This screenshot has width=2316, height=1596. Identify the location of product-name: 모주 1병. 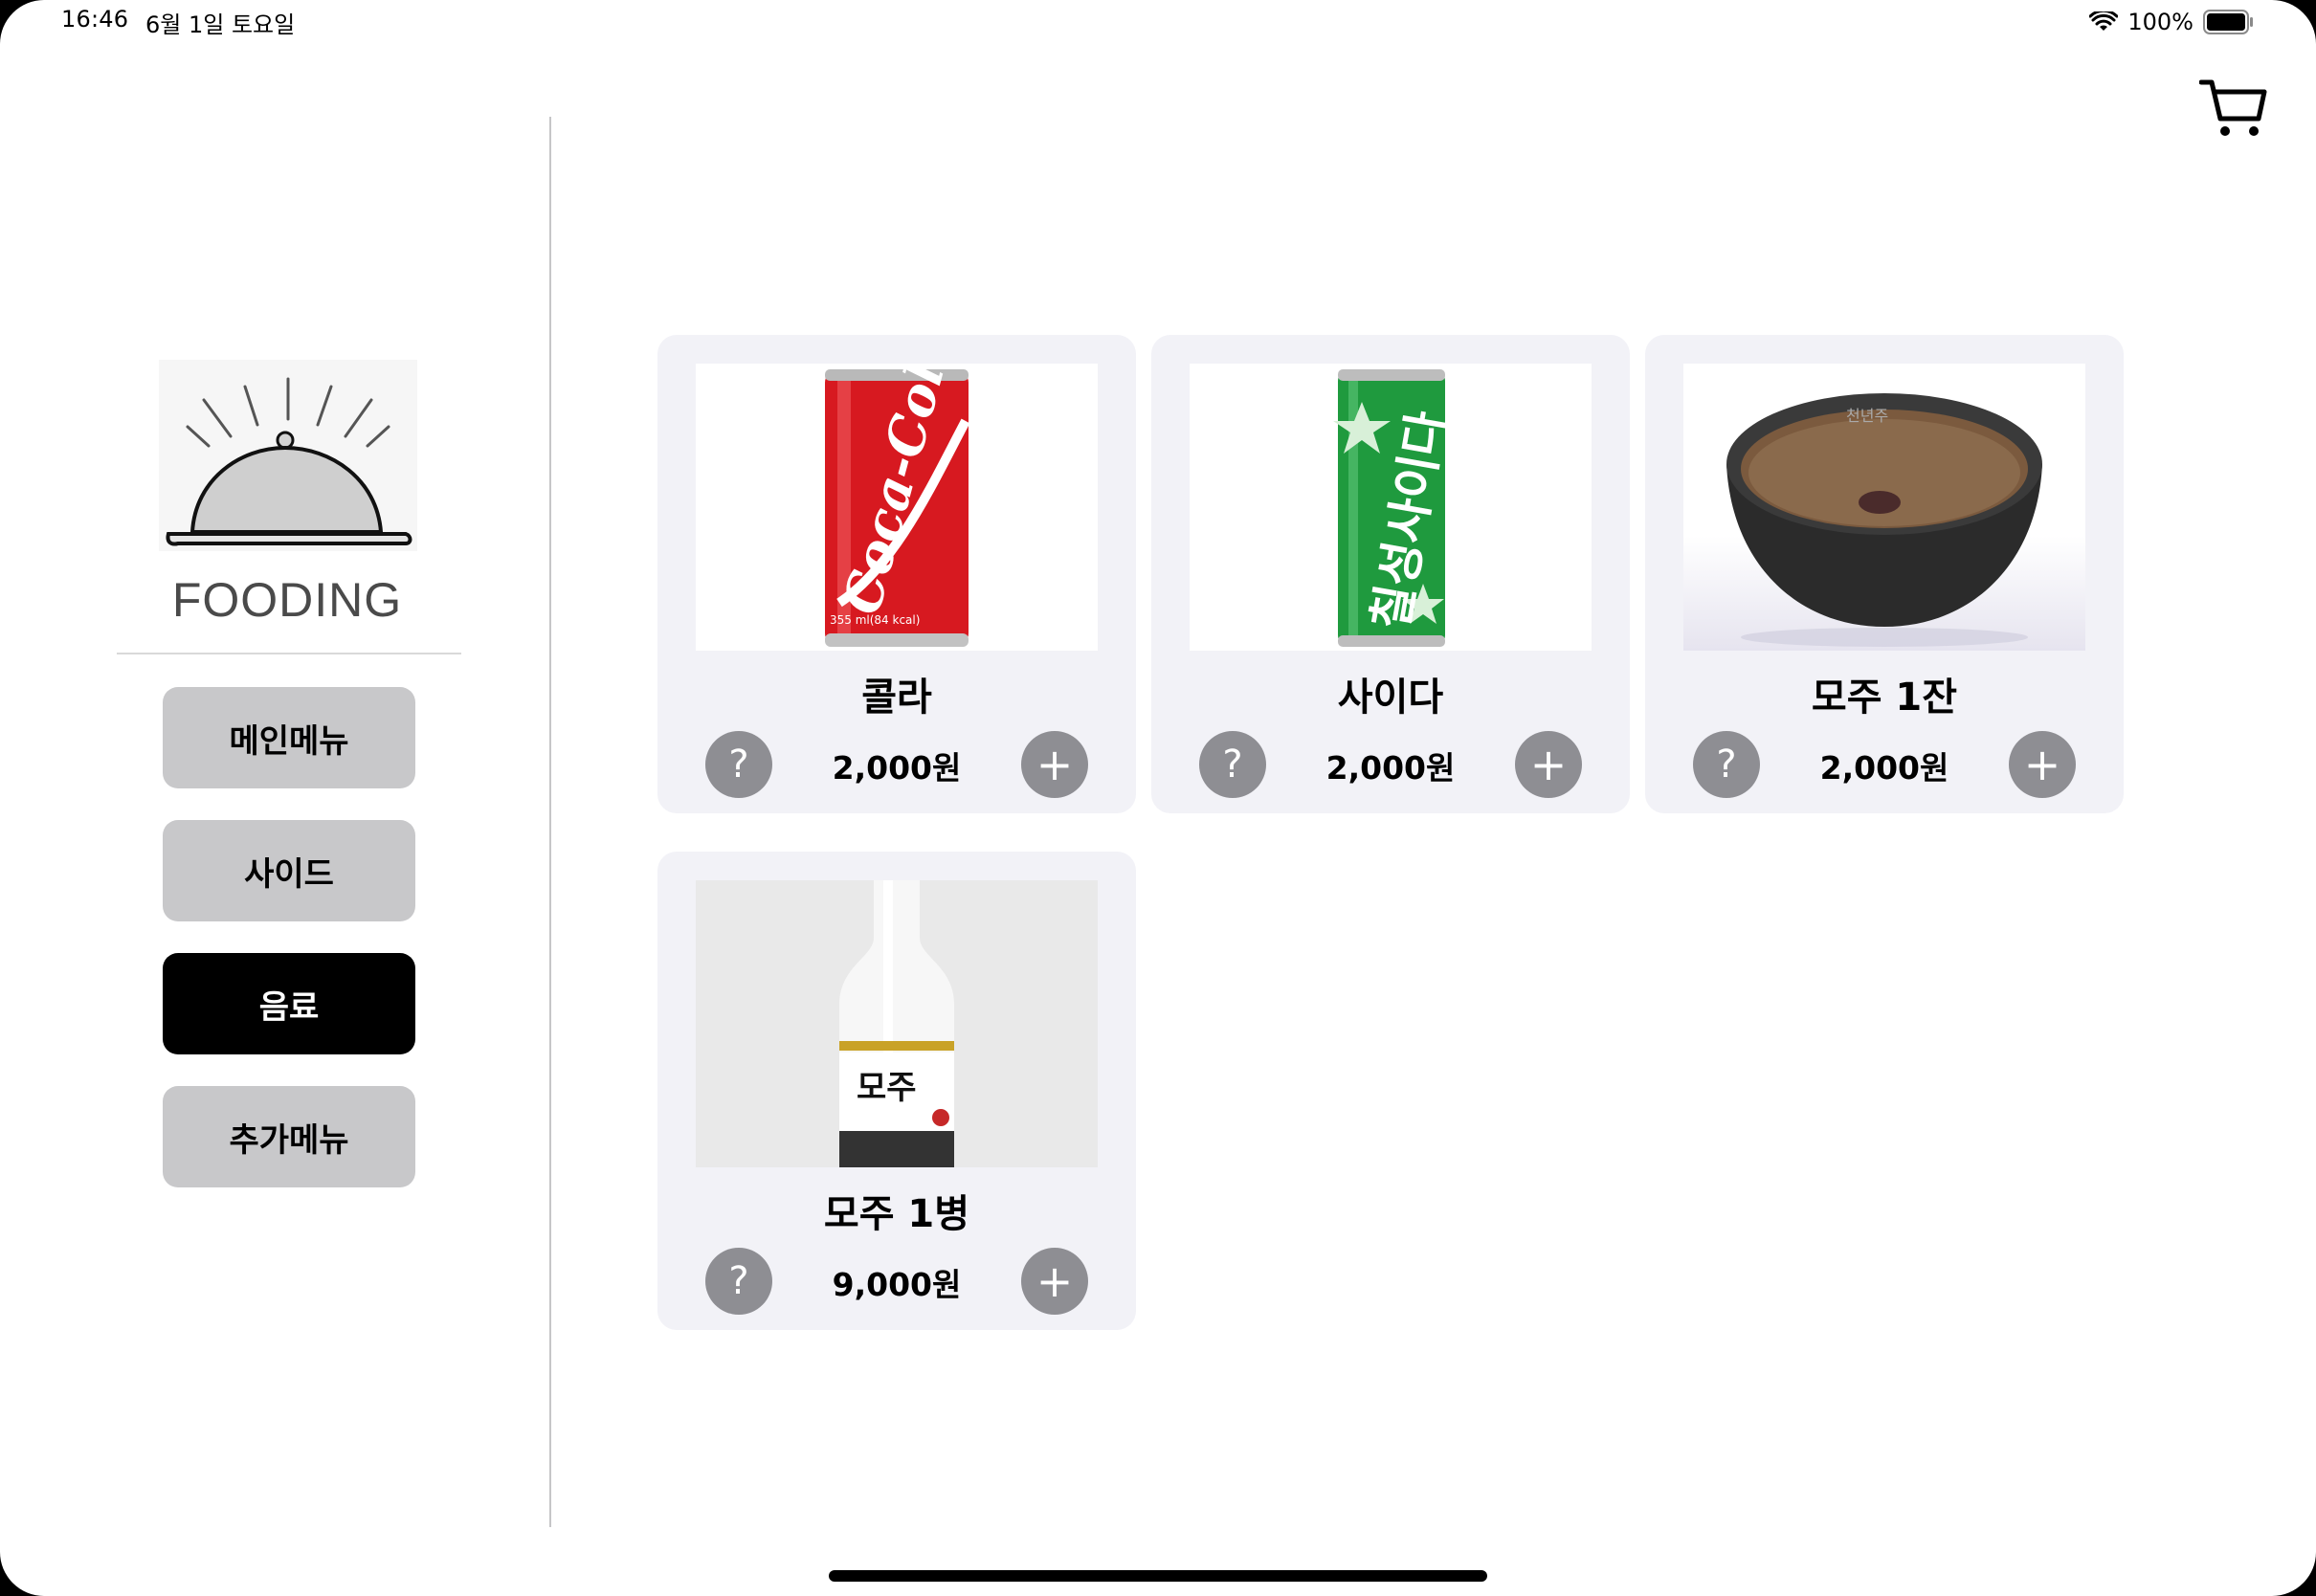
(897, 1214).